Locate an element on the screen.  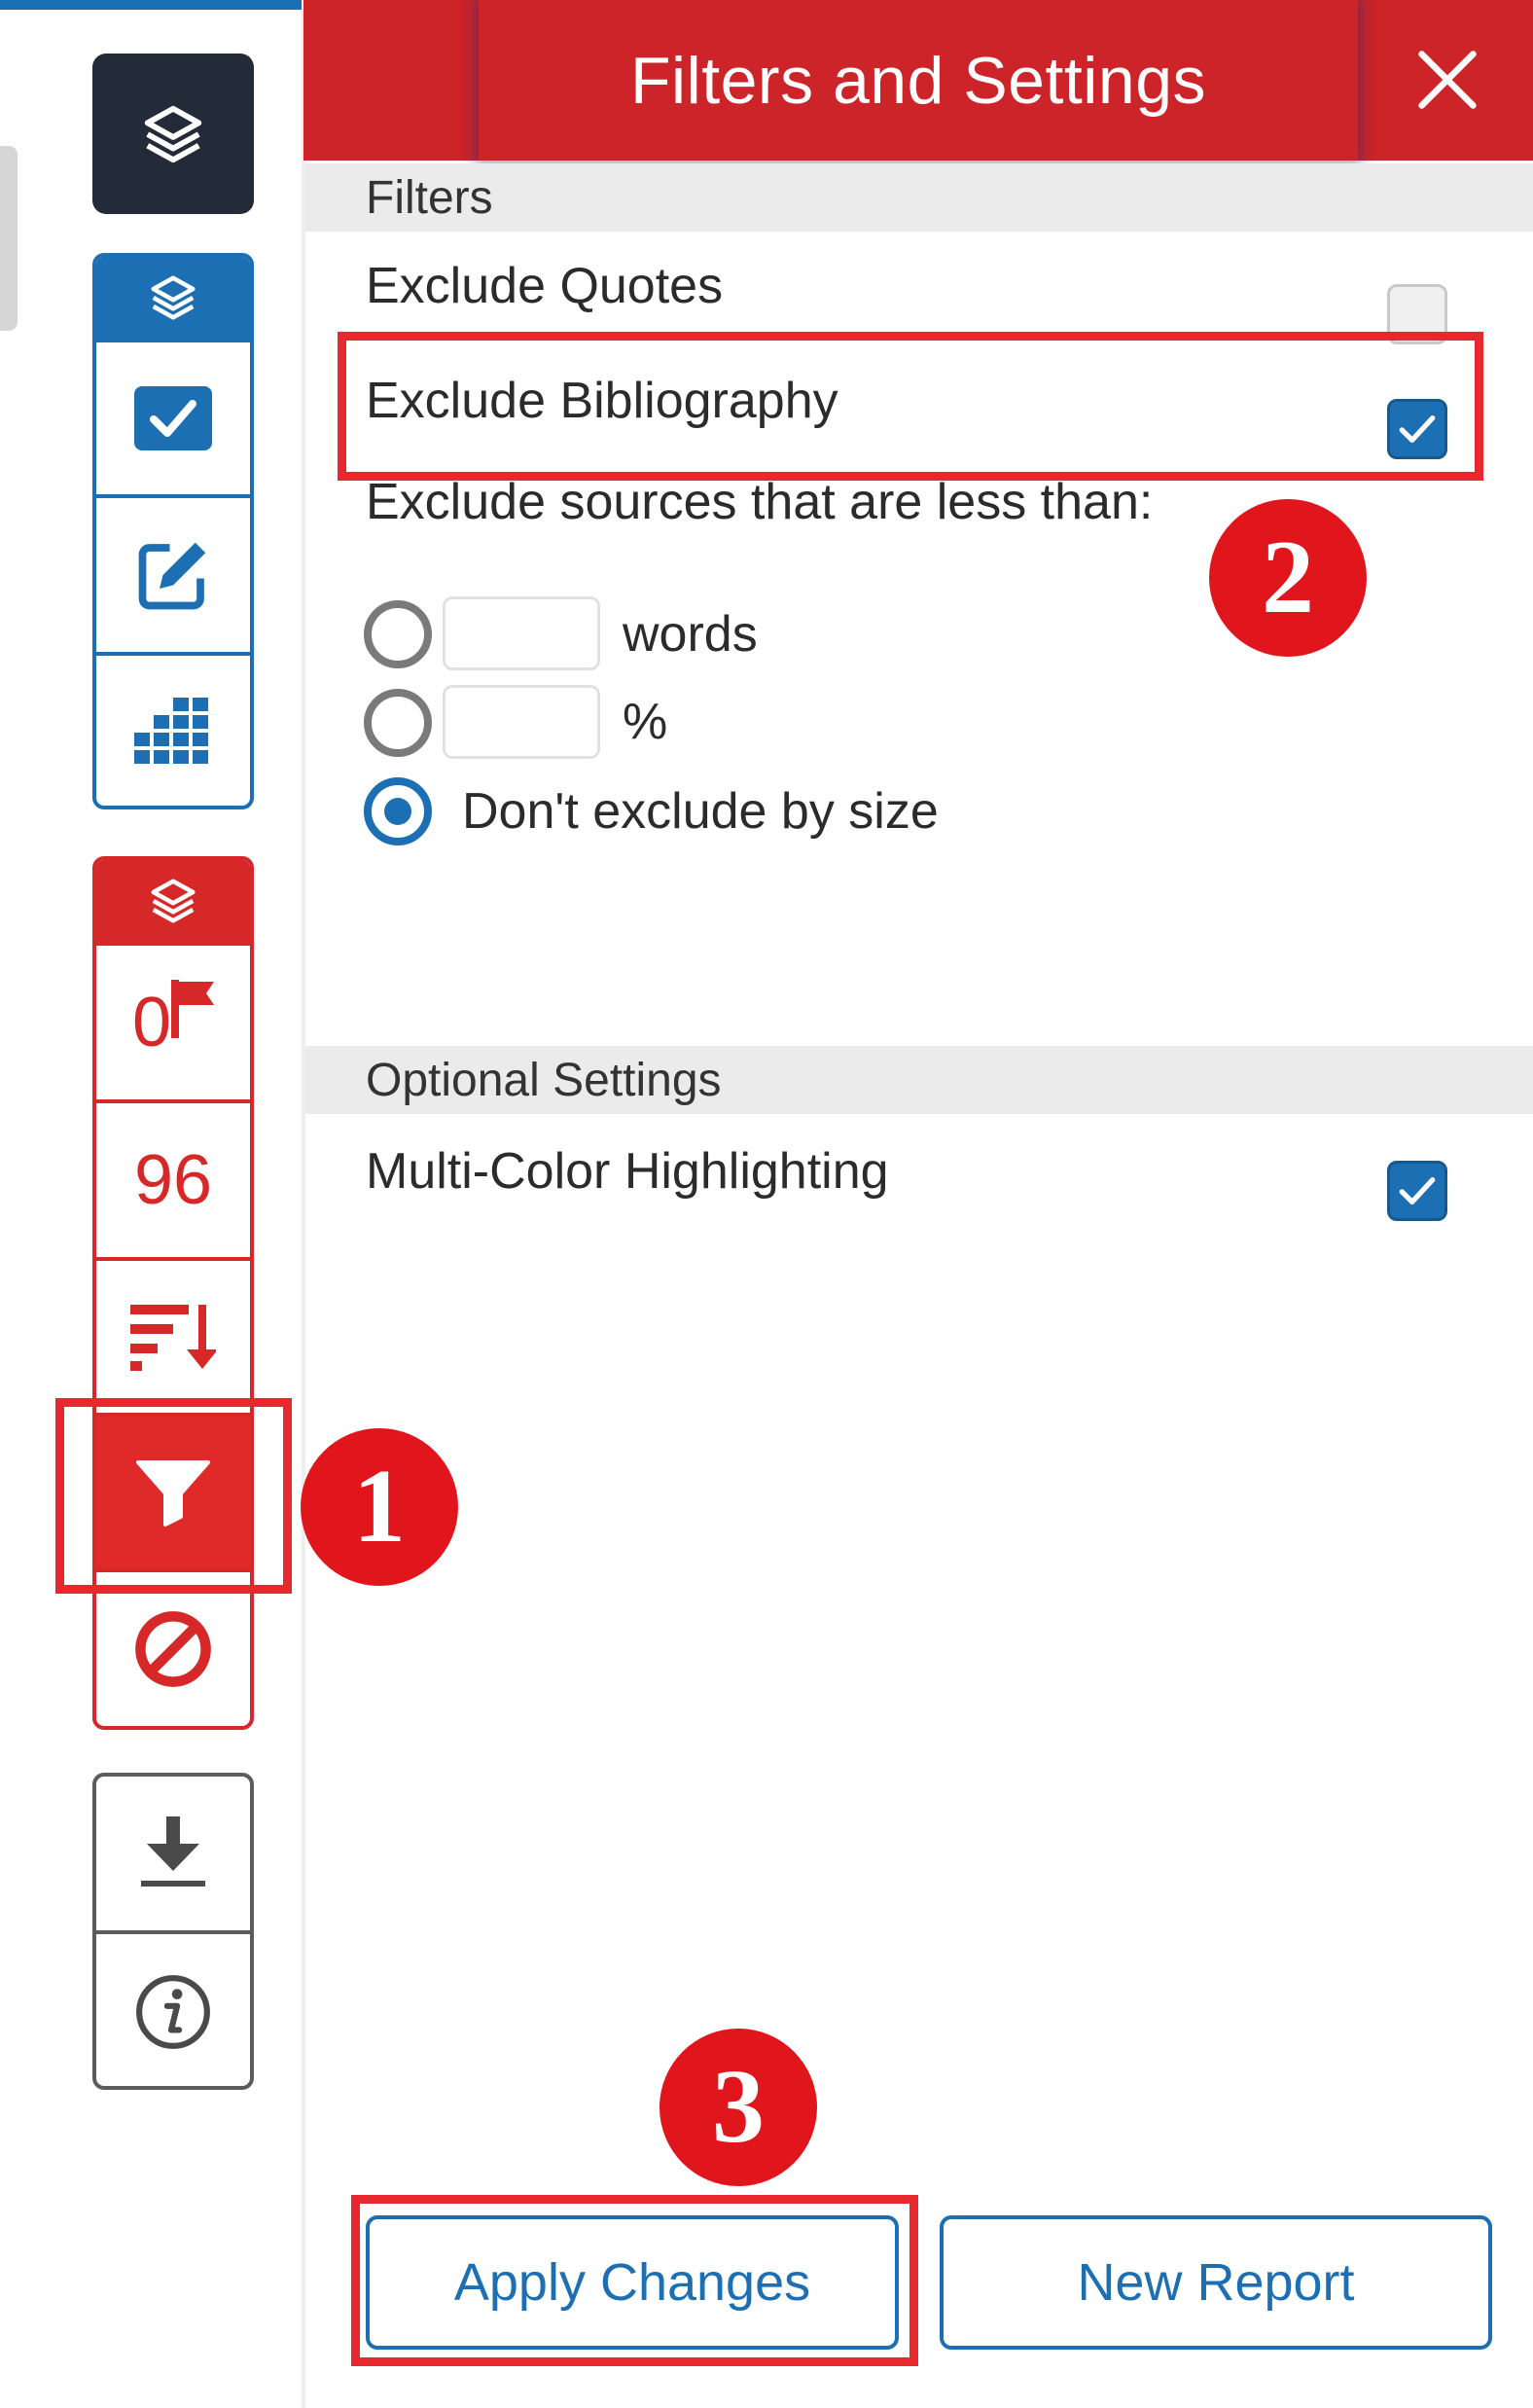
exclude-bibliography-label: Exclude Bibliography is located at coordinates (602, 401).